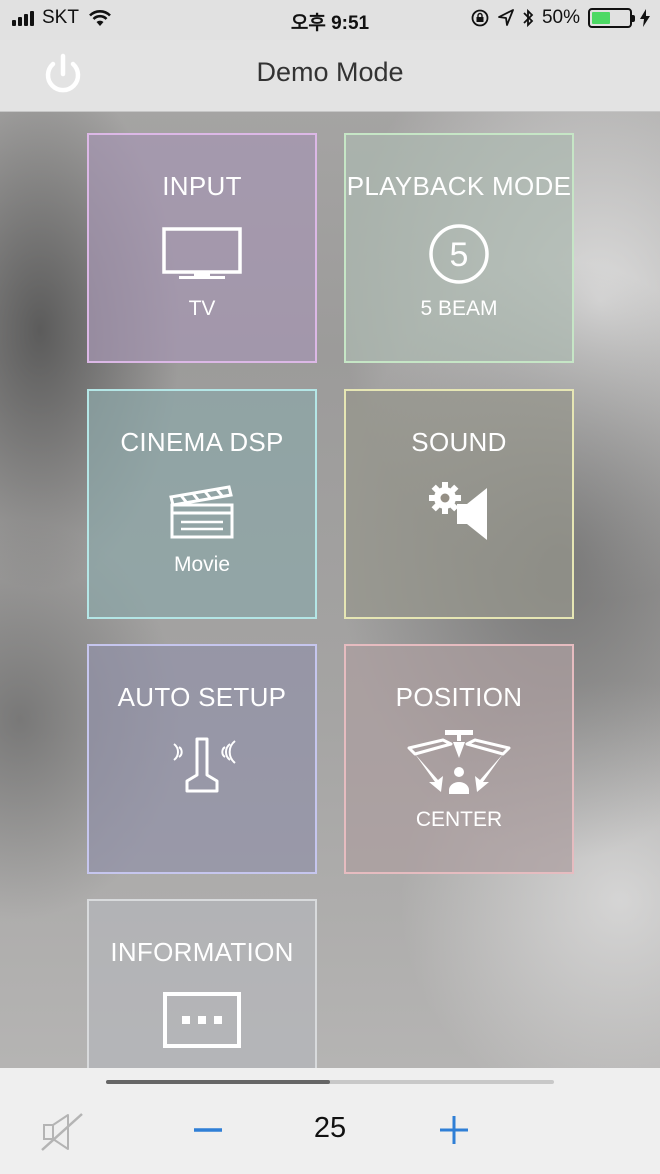 Image resolution: width=660 pixels, height=1174 pixels. Describe the element at coordinates (480, 18) in the screenshot. I see `orientation-lock-icon` at that location.